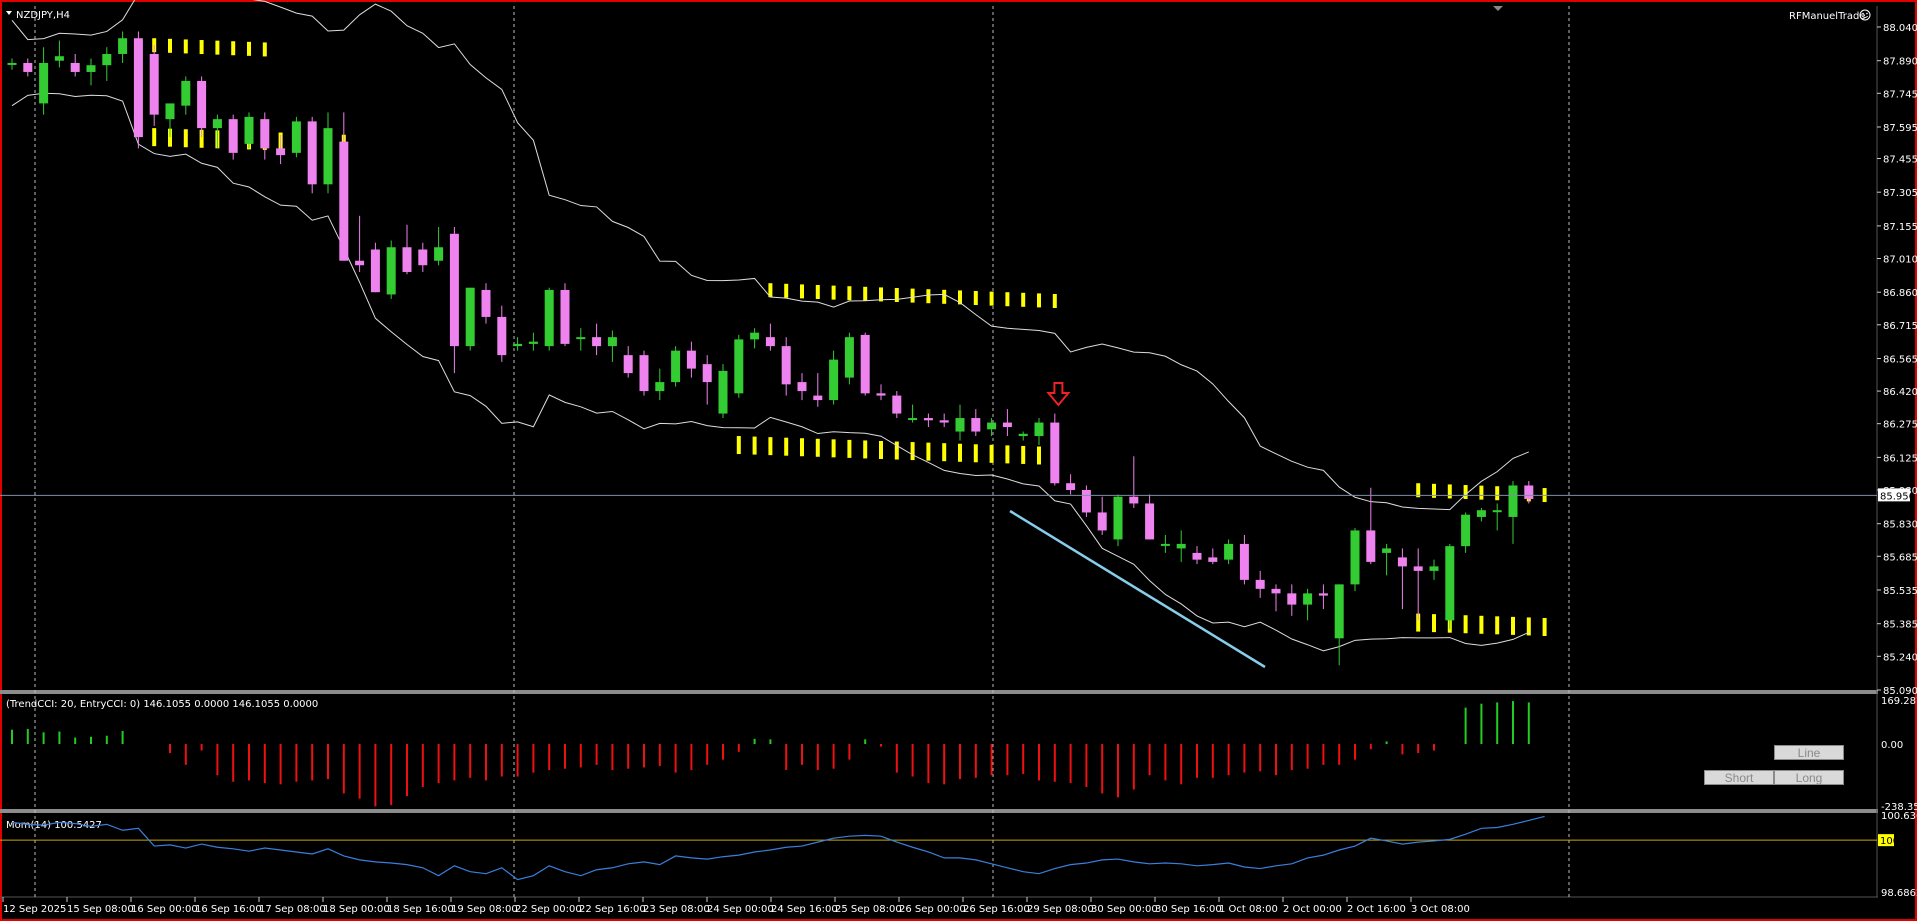 This screenshot has width=1917, height=921. I want to click on symbol-label: NZDJPY,H4, so click(43, 15).